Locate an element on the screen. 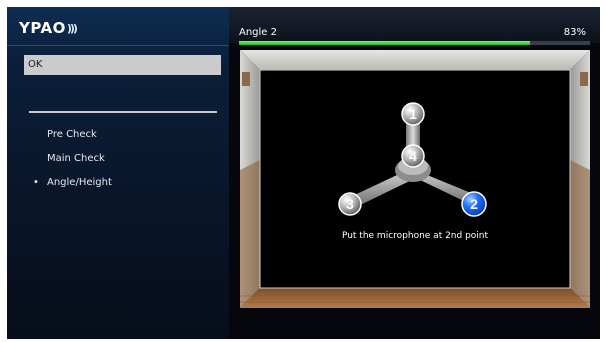  bottom-bar is located at coordinates (414, 326).